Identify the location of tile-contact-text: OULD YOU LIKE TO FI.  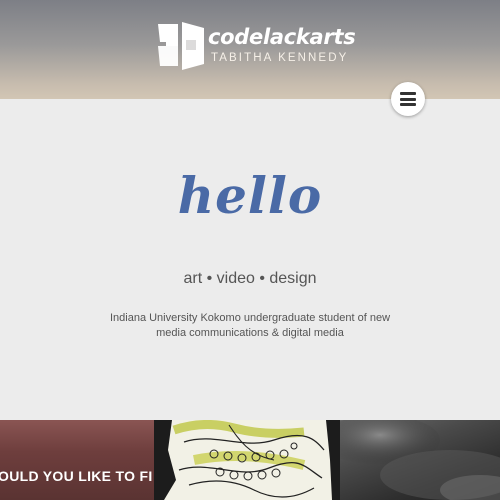
(76, 476).